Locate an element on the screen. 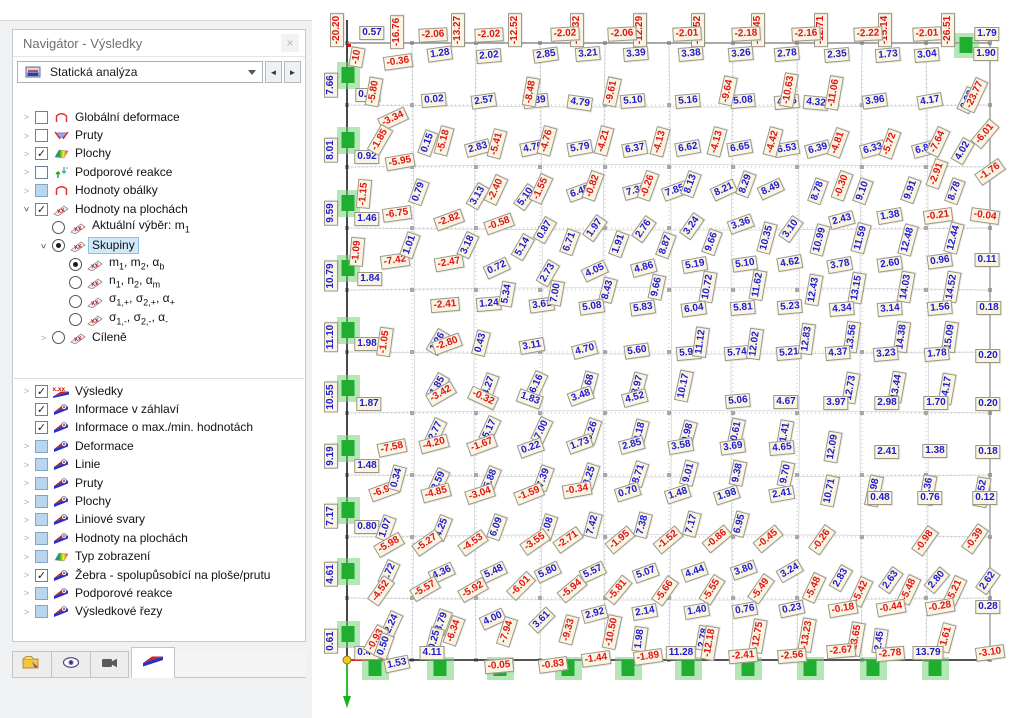 The width and height of the screenshot is (1013, 718). tree-item: >xxσ1,-, σ2,-, α- is located at coordinates (159, 319).